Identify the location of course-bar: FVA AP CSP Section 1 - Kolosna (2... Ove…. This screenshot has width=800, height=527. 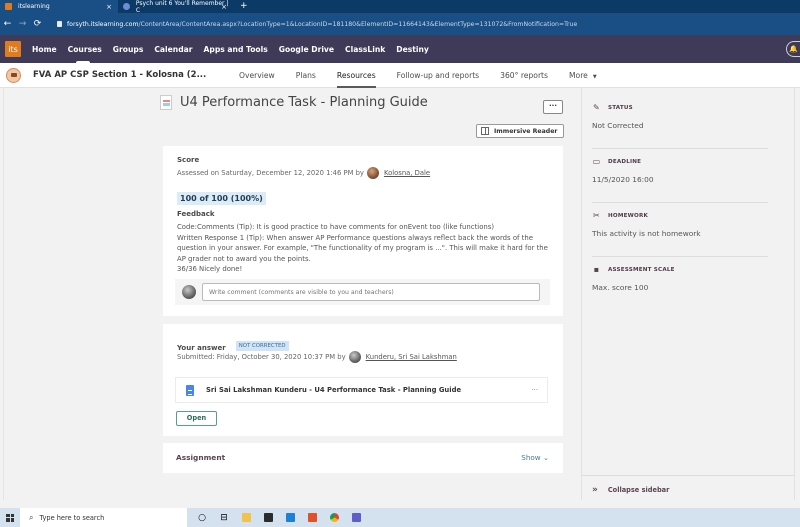
(400, 75).